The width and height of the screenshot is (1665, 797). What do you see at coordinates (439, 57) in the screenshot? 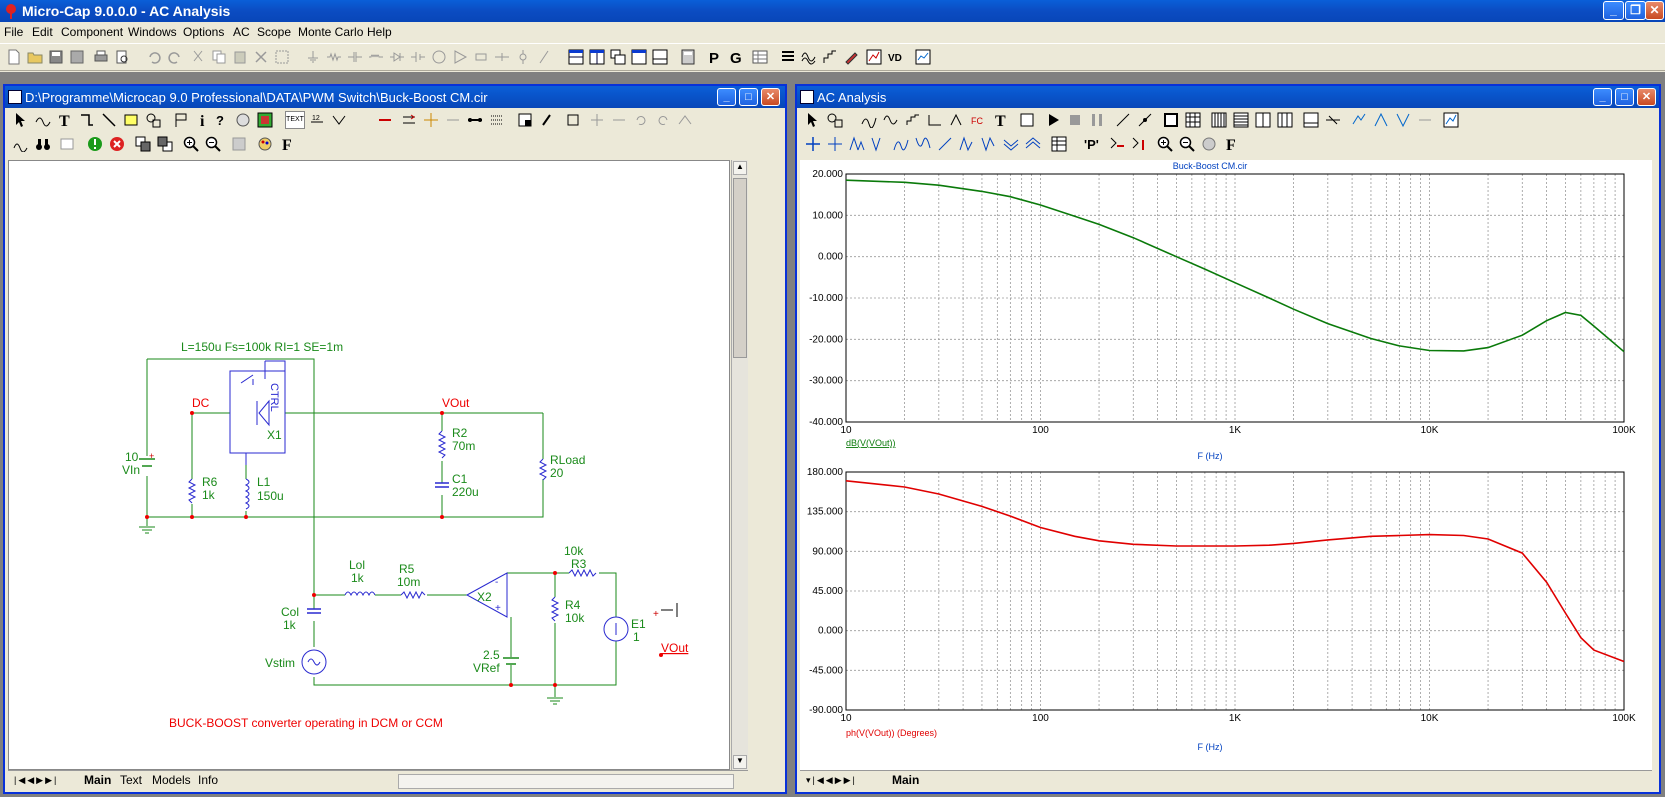
I see `npn-icon` at bounding box center [439, 57].